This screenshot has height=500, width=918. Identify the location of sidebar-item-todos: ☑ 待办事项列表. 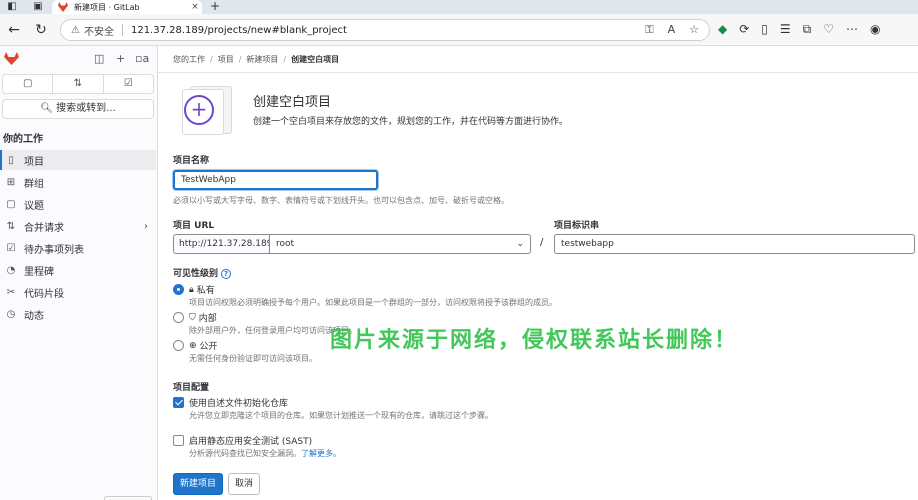
(78, 248).